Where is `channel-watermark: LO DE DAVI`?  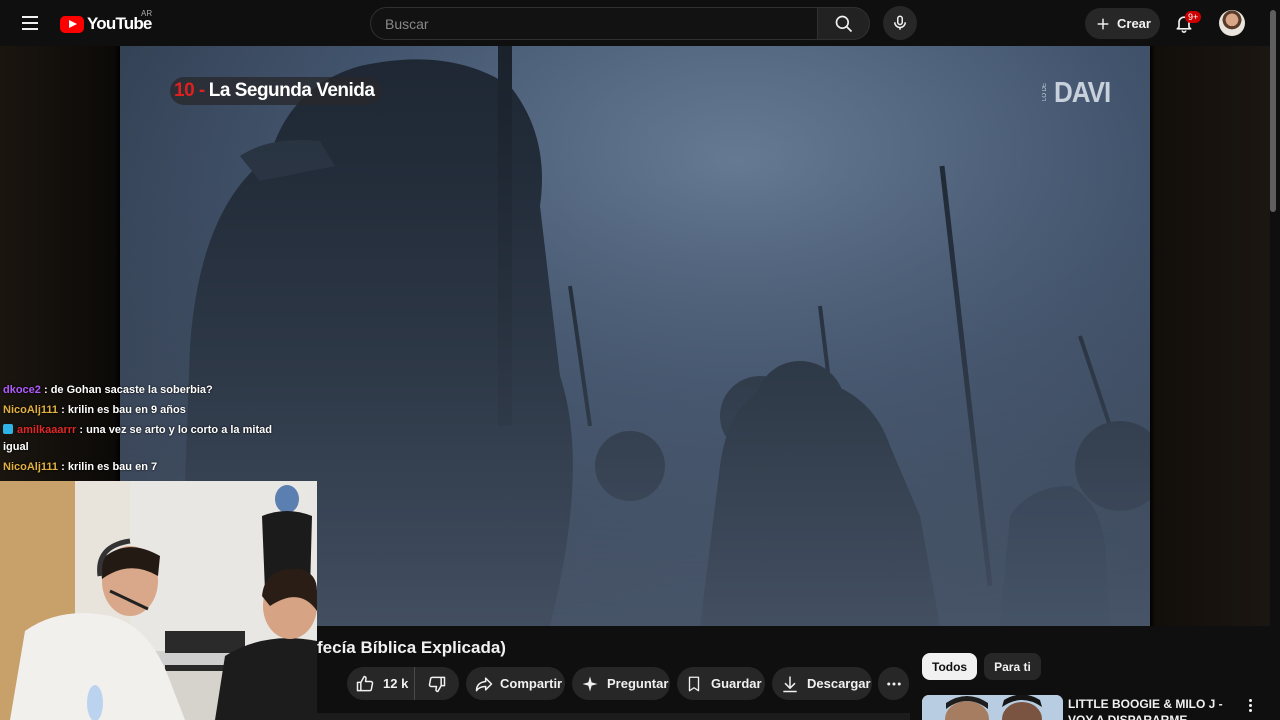
channel-watermark: LO DE DAVI is located at coordinates (1076, 92).